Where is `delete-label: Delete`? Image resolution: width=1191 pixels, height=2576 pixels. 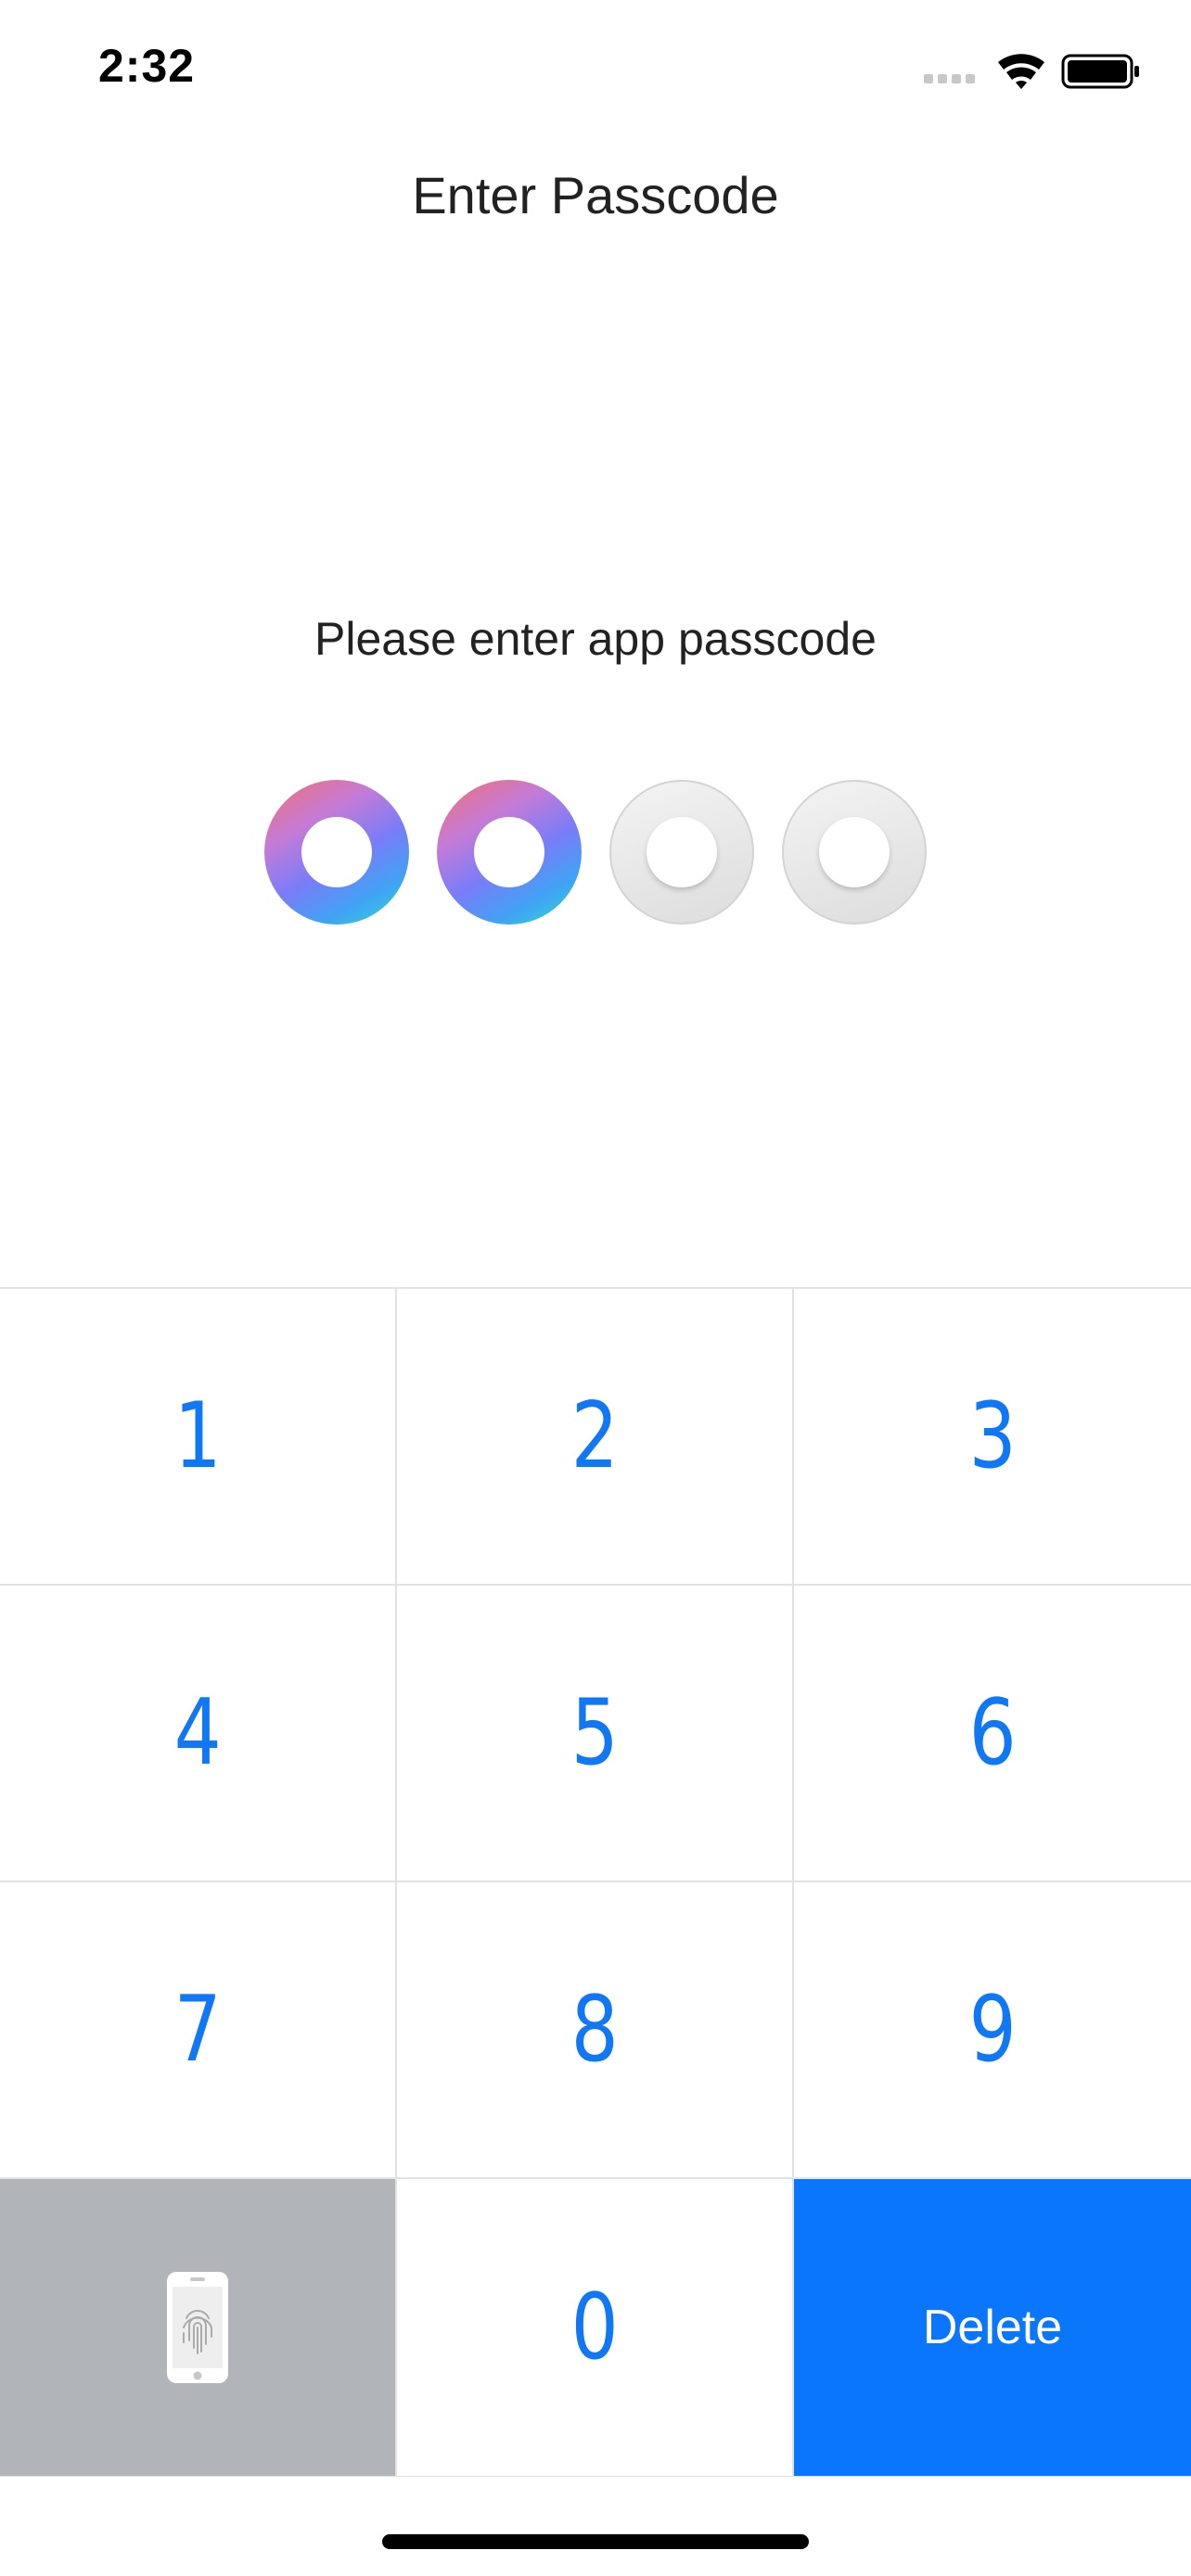
delete-label: Delete is located at coordinates (992, 2327).